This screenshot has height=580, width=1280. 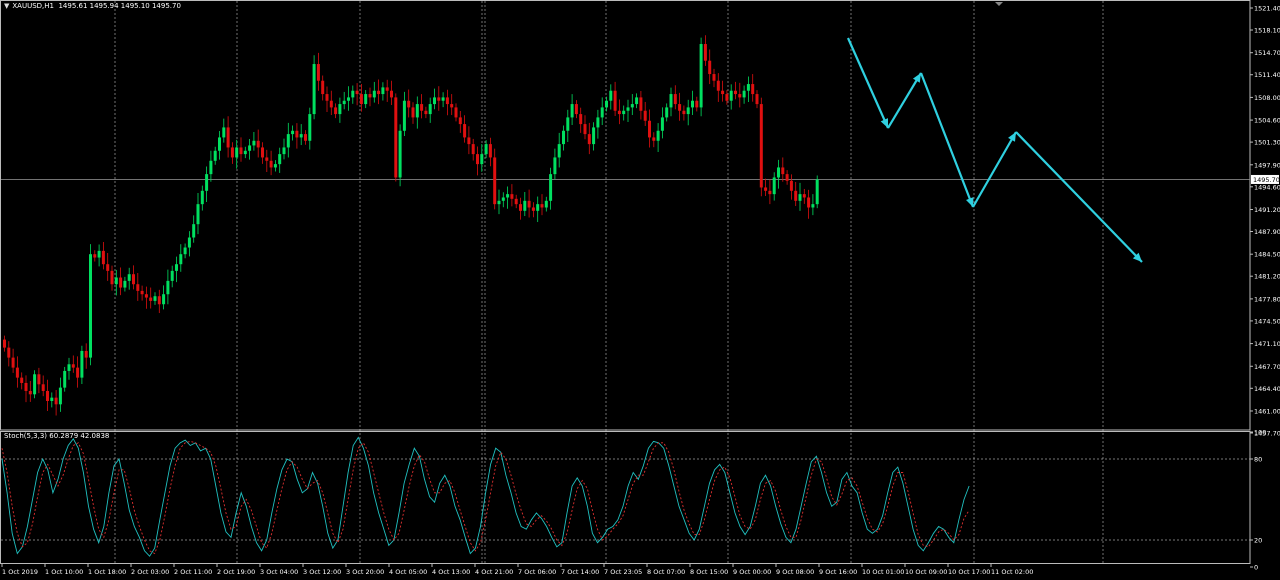 What do you see at coordinates (408, 572) in the screenshot?
I see `x-tick-label: 4 Oct 05:00` at bounding box center [408, 572].